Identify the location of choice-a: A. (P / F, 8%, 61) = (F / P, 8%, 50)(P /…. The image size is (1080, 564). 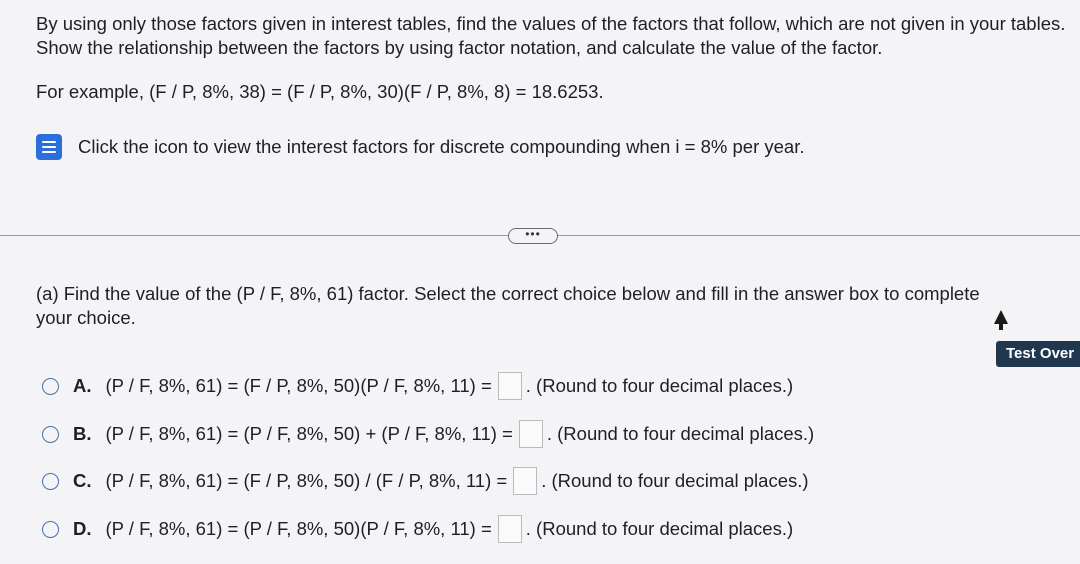
(417, 386).